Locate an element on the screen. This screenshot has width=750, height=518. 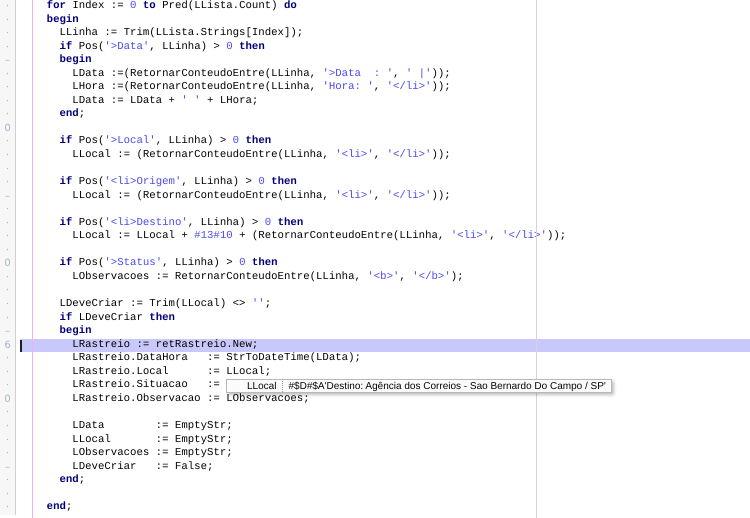
code-line: if LDeveCriar then is located at coordinates (116, 318).